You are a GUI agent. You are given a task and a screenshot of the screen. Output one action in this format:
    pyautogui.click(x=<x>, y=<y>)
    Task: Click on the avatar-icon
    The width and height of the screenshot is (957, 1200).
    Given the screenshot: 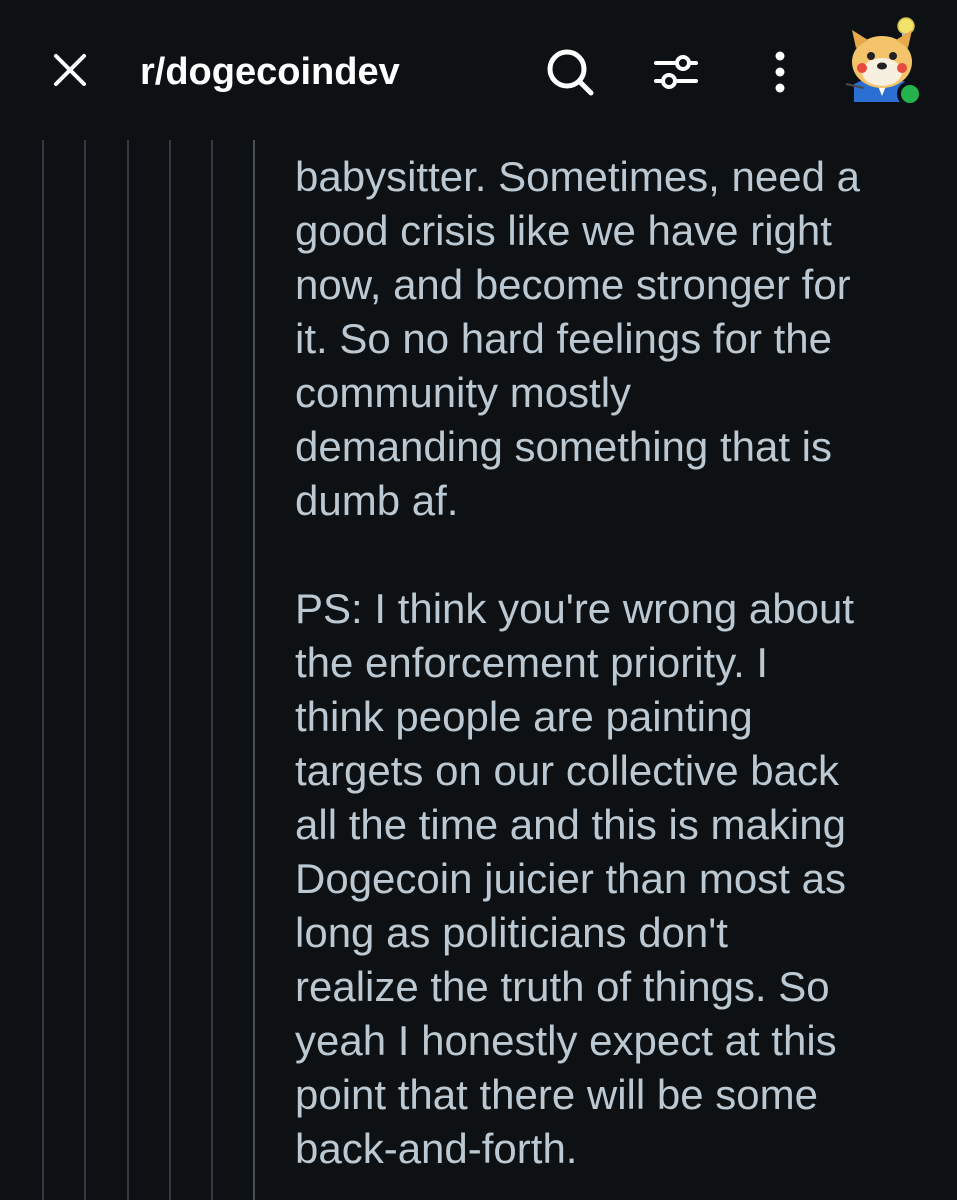 What is the action you would take?
    pyautogui.click(x=884, y=62)
    